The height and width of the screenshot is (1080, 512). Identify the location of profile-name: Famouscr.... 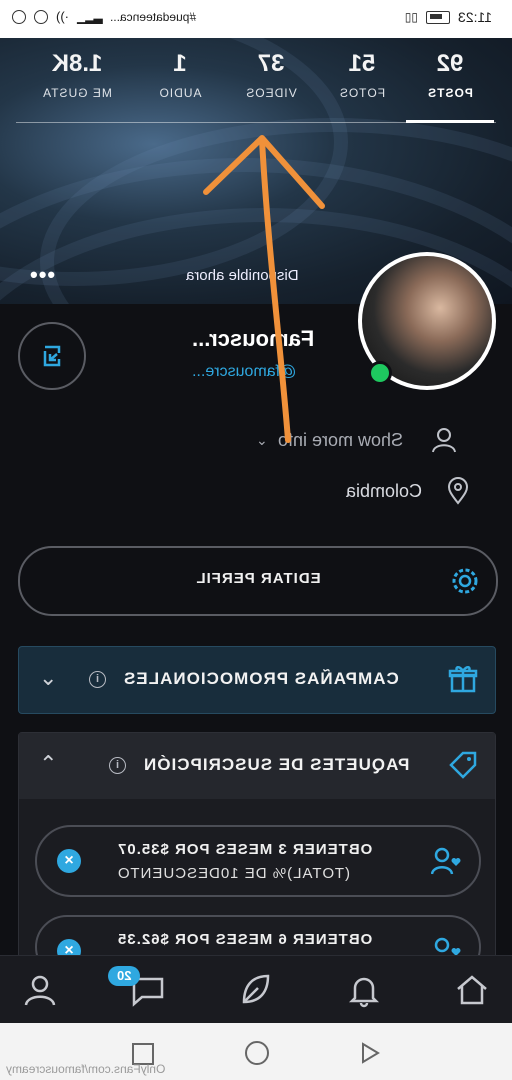
(253, 338).